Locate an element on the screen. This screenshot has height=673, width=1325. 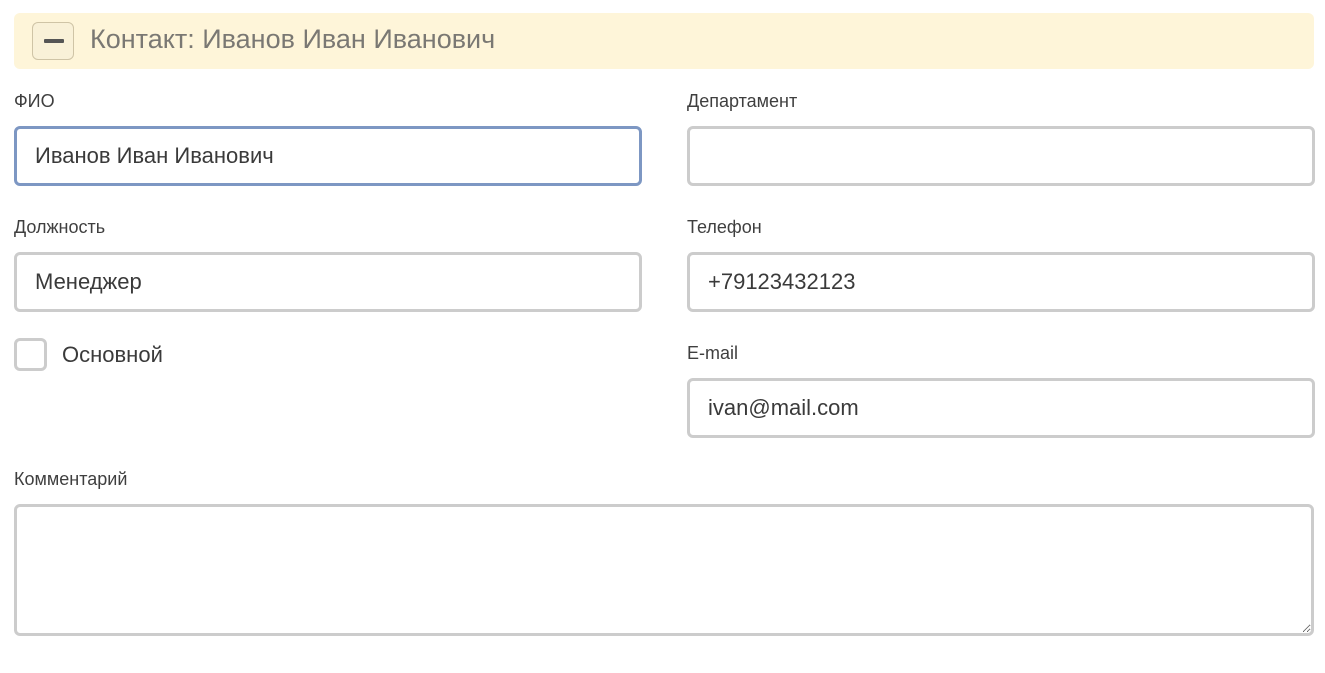
position-input is located at coordinates (328, 282).